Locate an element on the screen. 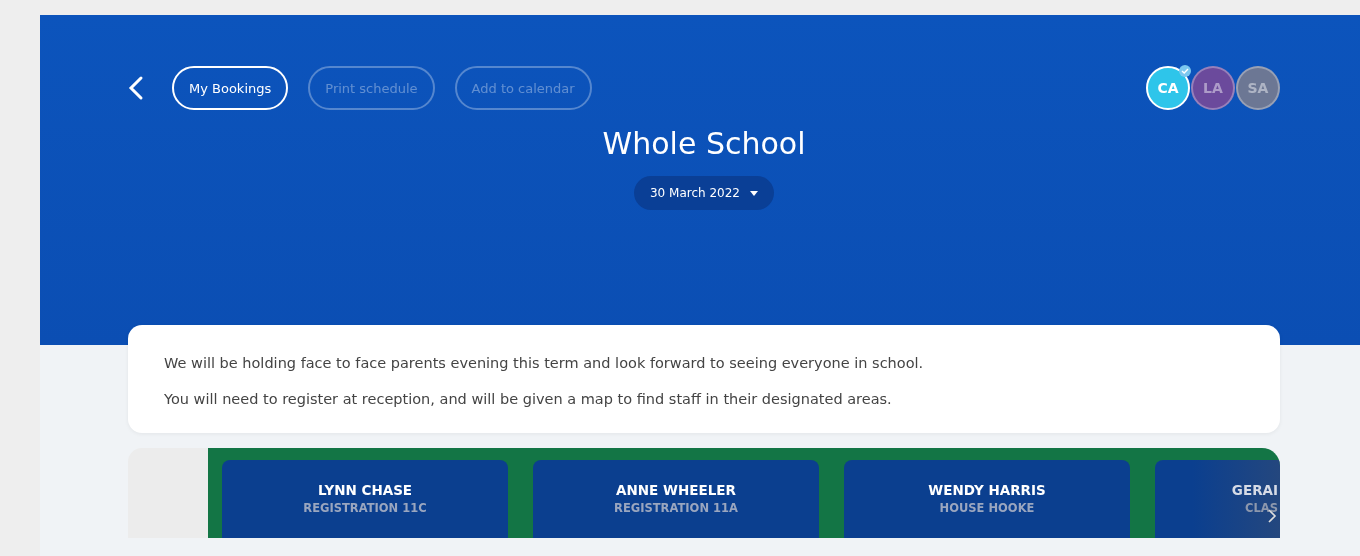 The height and width of the screenshot is (556, 1360). staff-card: WENDY HARRIS HOUSE HOOKE is located at coordinates (987, 499).